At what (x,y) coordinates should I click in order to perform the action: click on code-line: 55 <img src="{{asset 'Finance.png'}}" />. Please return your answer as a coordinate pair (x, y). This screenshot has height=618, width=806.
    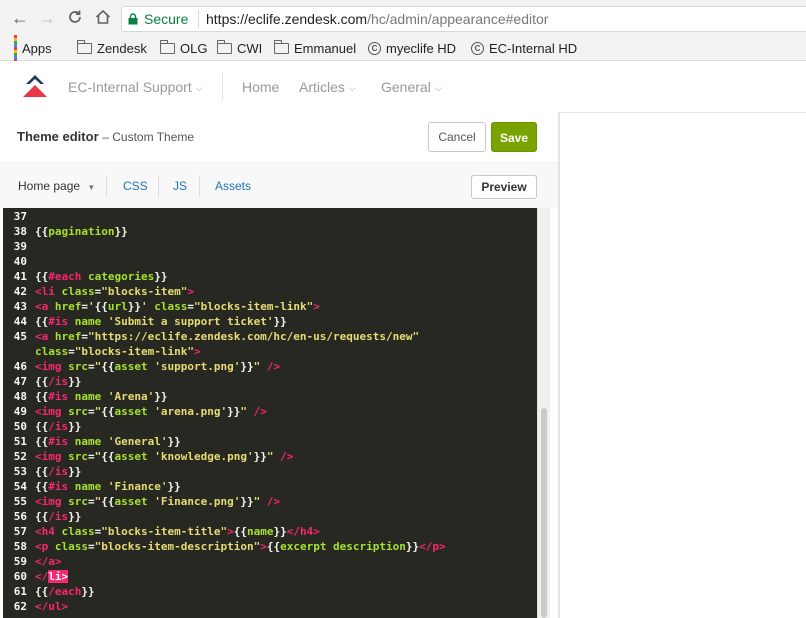
    Looking at the image, I should click on (141, 501).